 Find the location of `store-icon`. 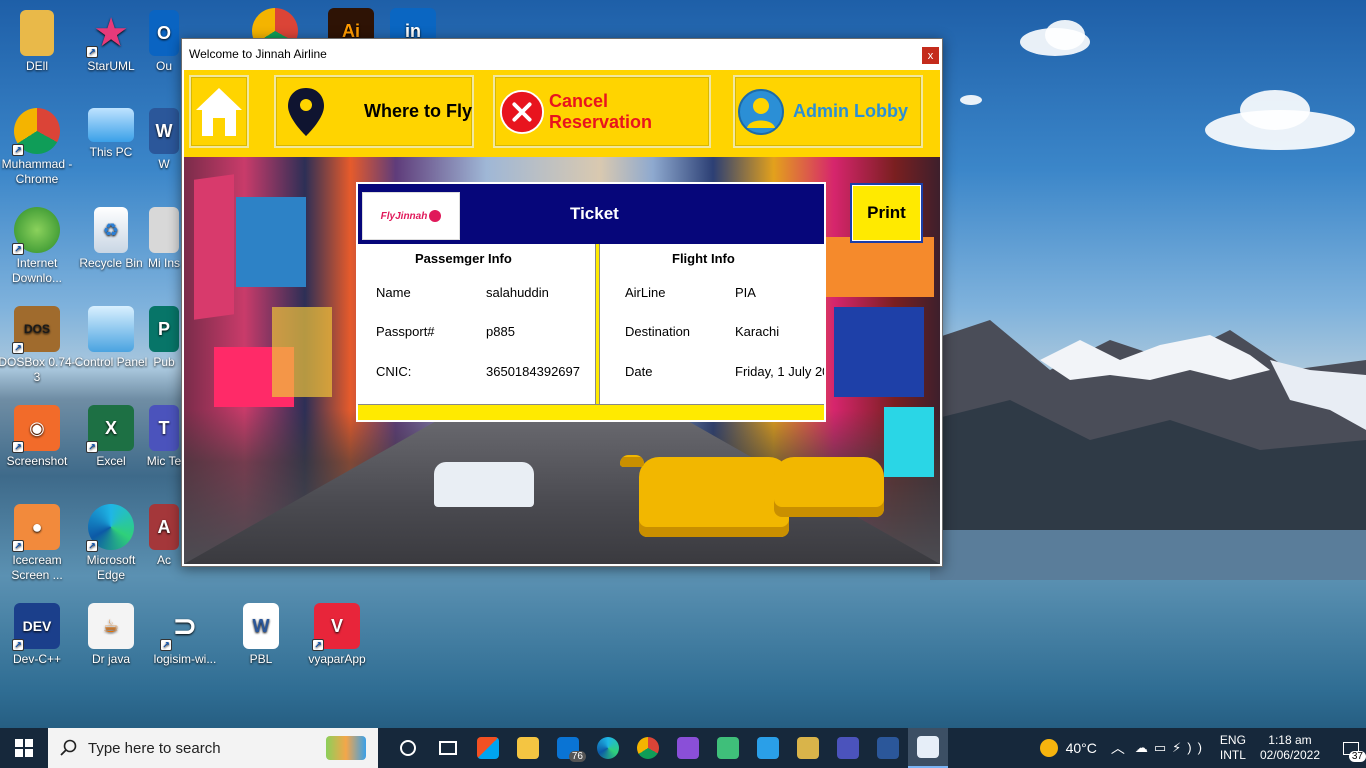

store-icon is located at coordinates (488, 748).